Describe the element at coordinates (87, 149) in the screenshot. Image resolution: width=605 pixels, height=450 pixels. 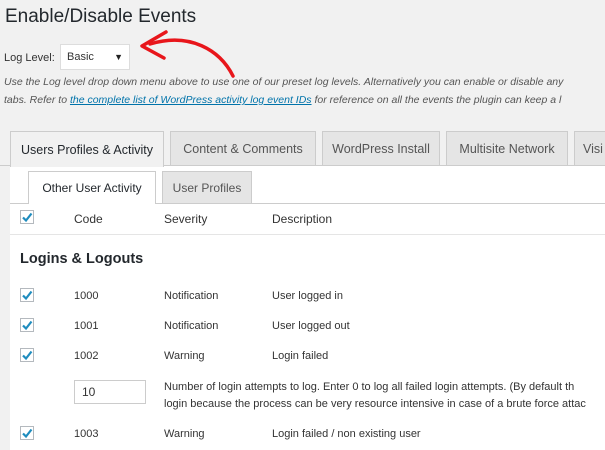
I see `tab-users-profiles-activity: Users Profiles & Activity` at that location.